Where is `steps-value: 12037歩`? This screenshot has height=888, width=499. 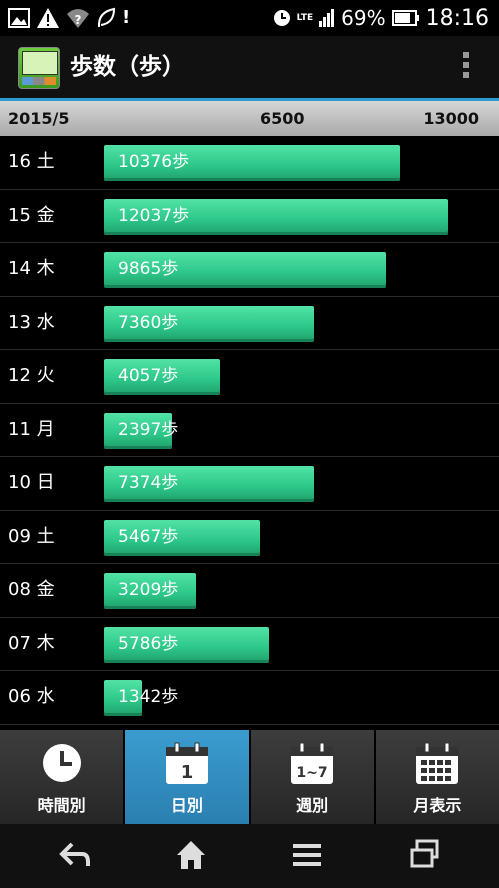 steps-value: 12037歩 is located at coordinates (154, 215).